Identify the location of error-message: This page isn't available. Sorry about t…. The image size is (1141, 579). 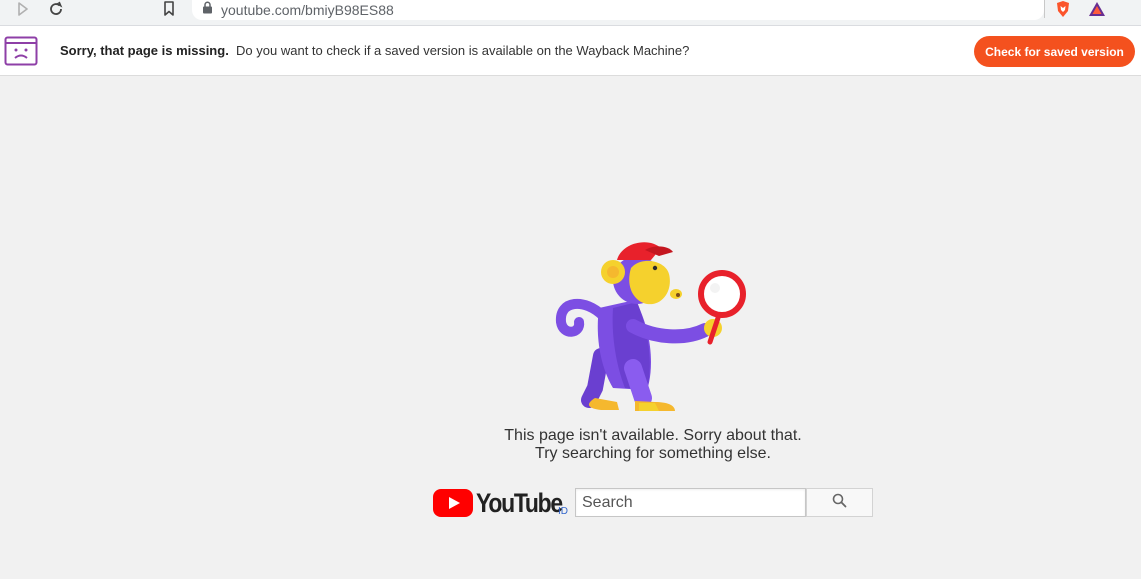
(653, 445).